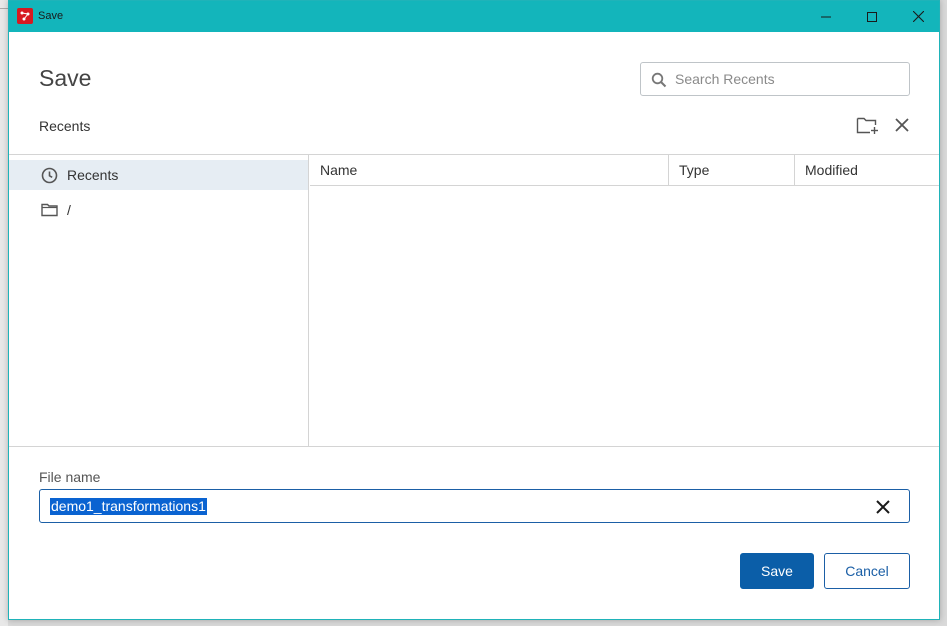 The image size is (947, 626). Describe the element at coordinates (93, 175) in the screenshot. I see `tree-item-label: Recents` at that location.